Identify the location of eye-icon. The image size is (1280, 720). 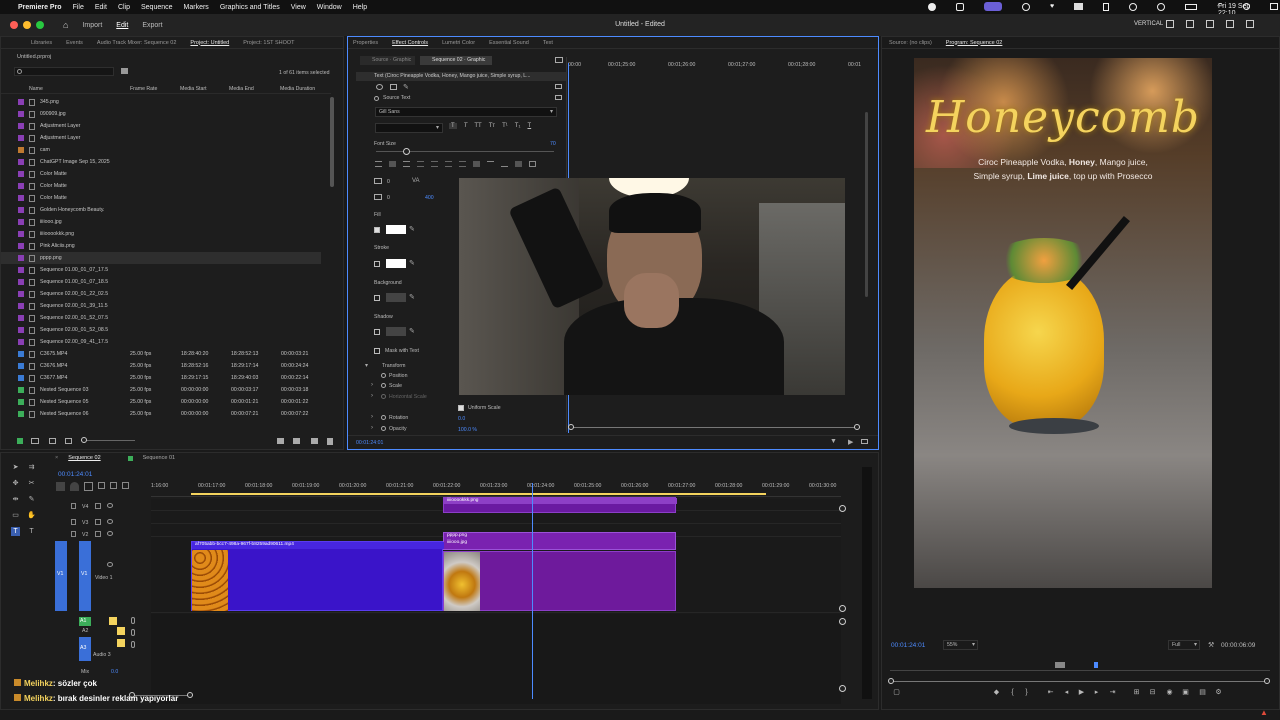
(110, 533).